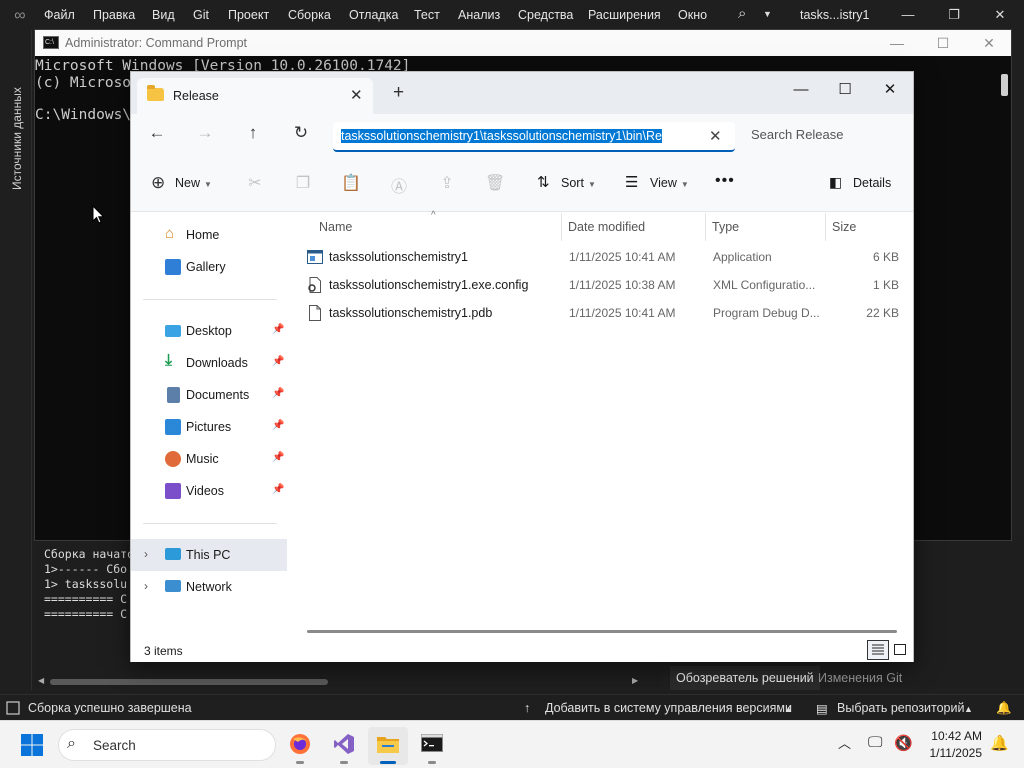  What do you see at coordinates (32, 745) in the screenshot?
I see `windows-start-icon` at bounding box center [32, 745].